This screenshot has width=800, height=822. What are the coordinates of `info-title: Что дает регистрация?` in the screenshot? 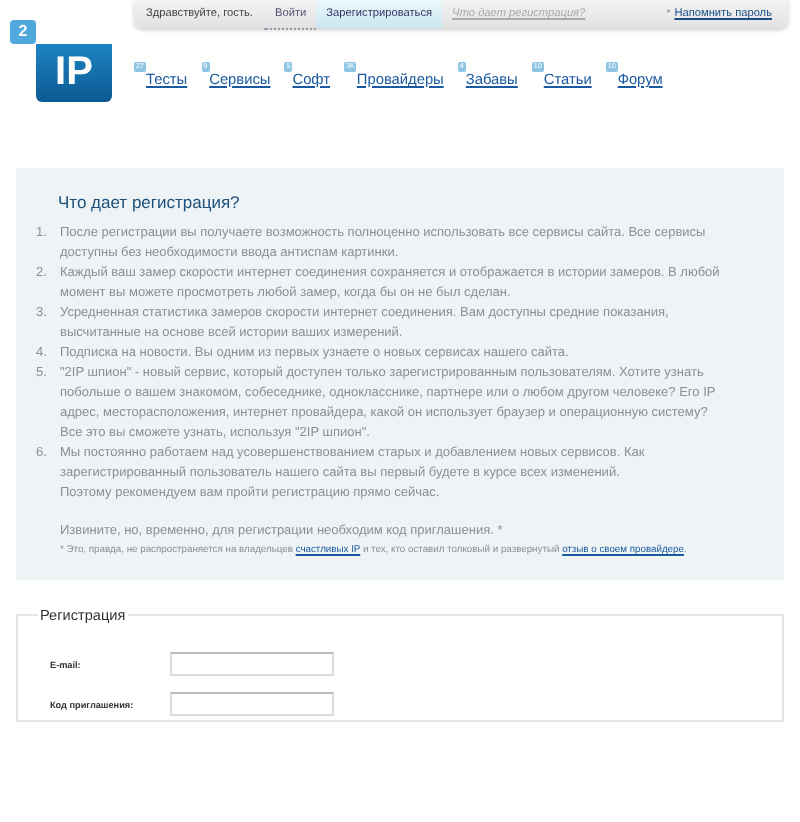 It's located at (150, 202).